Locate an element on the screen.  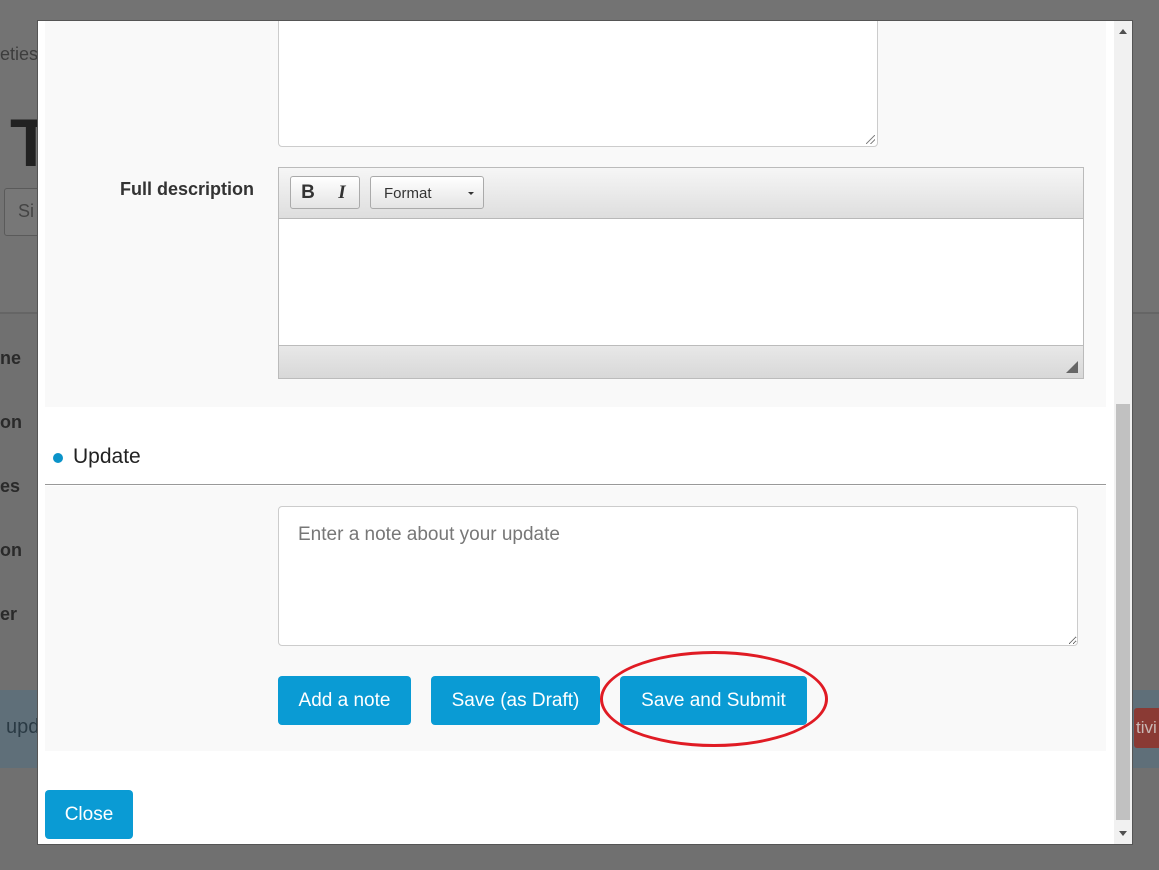
scrollbar-thumb is located at coordinates (1123, 612).